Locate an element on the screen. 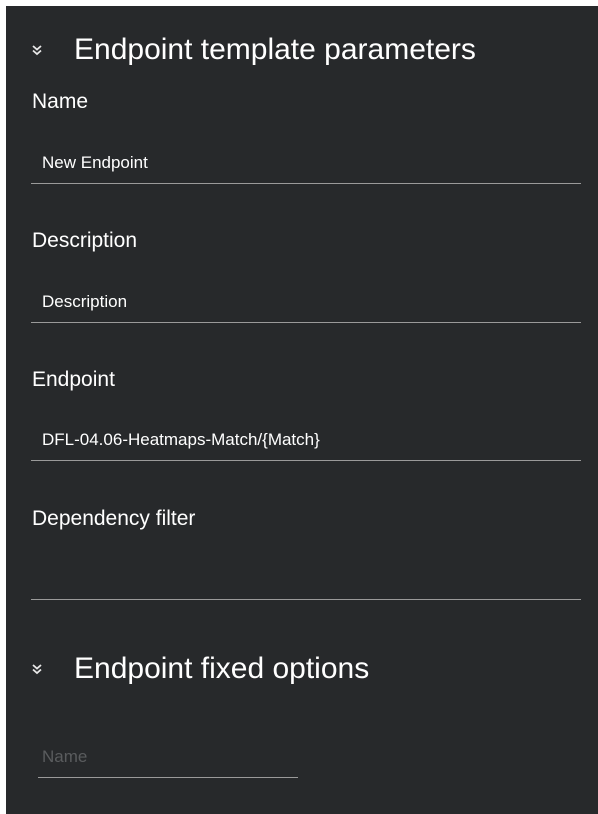 This screenshot has height=814, width=598. fixed-options-title: Endpoint fixed options is located at coordinates (222, 668).